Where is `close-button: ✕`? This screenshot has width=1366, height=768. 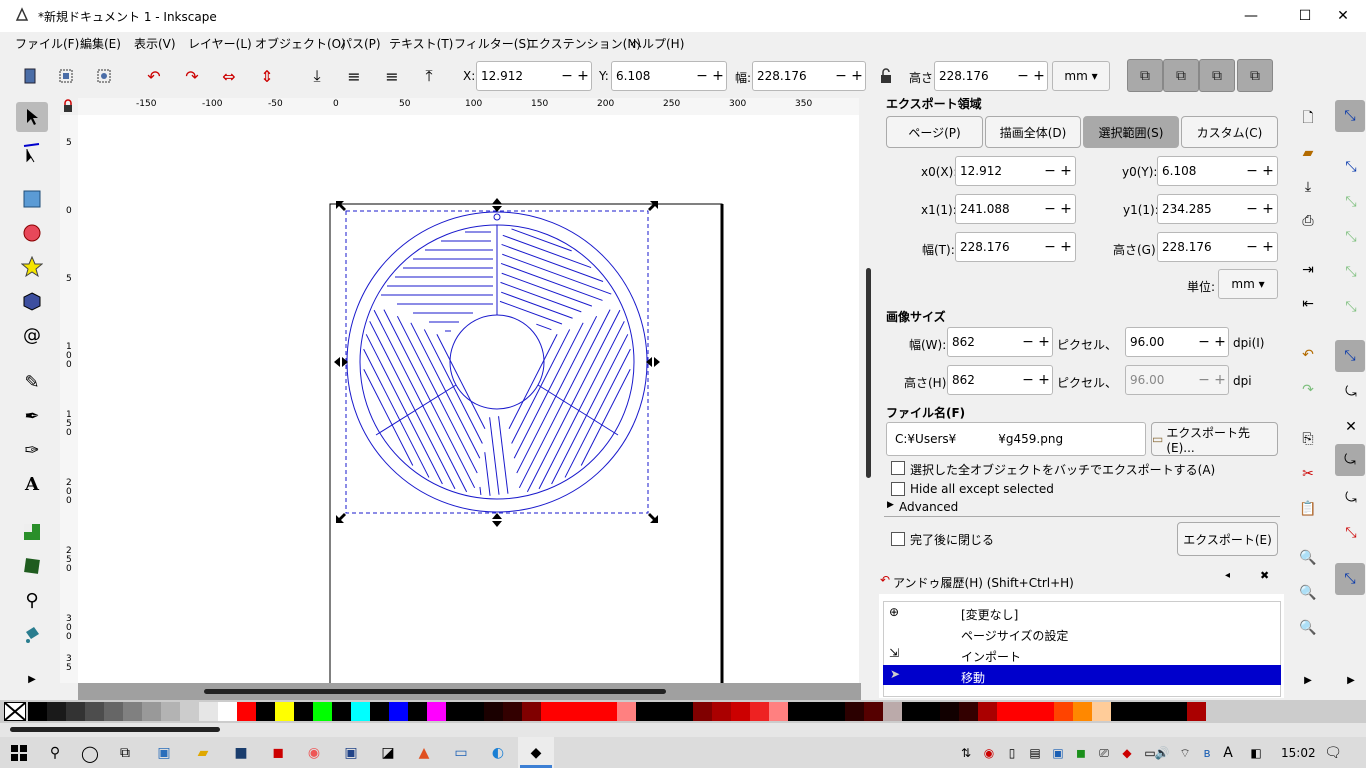 close-button: ✕ is located at coordinates (1343, 16).